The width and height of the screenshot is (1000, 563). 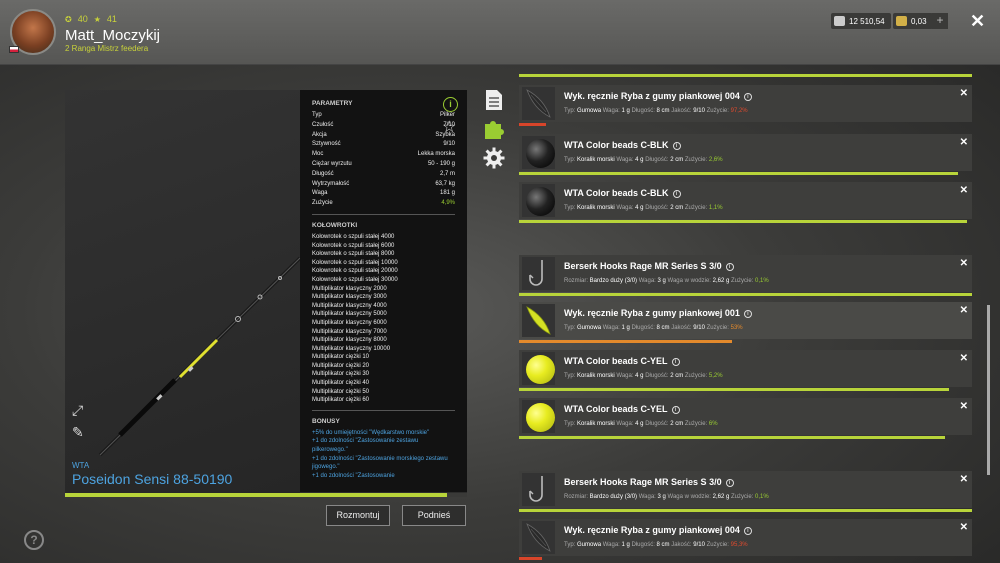 What do you see at coordinates (318, 154) in the screenshot?
I see `param-label: Moc` at bounding box center [318, 154].